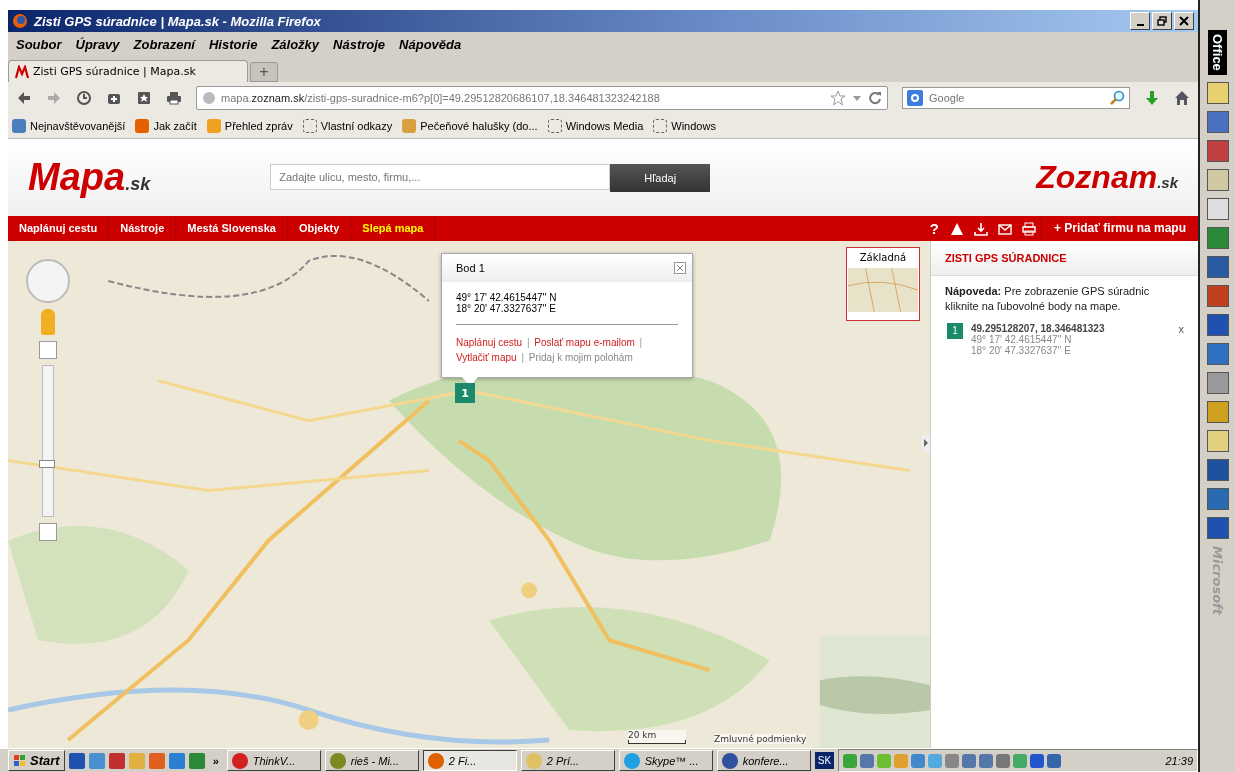  What do you see at coordinates (760, 739) in the screenshot?
I see `terms-link: Zmluvné podmienky` at bounding box center [760, 739].